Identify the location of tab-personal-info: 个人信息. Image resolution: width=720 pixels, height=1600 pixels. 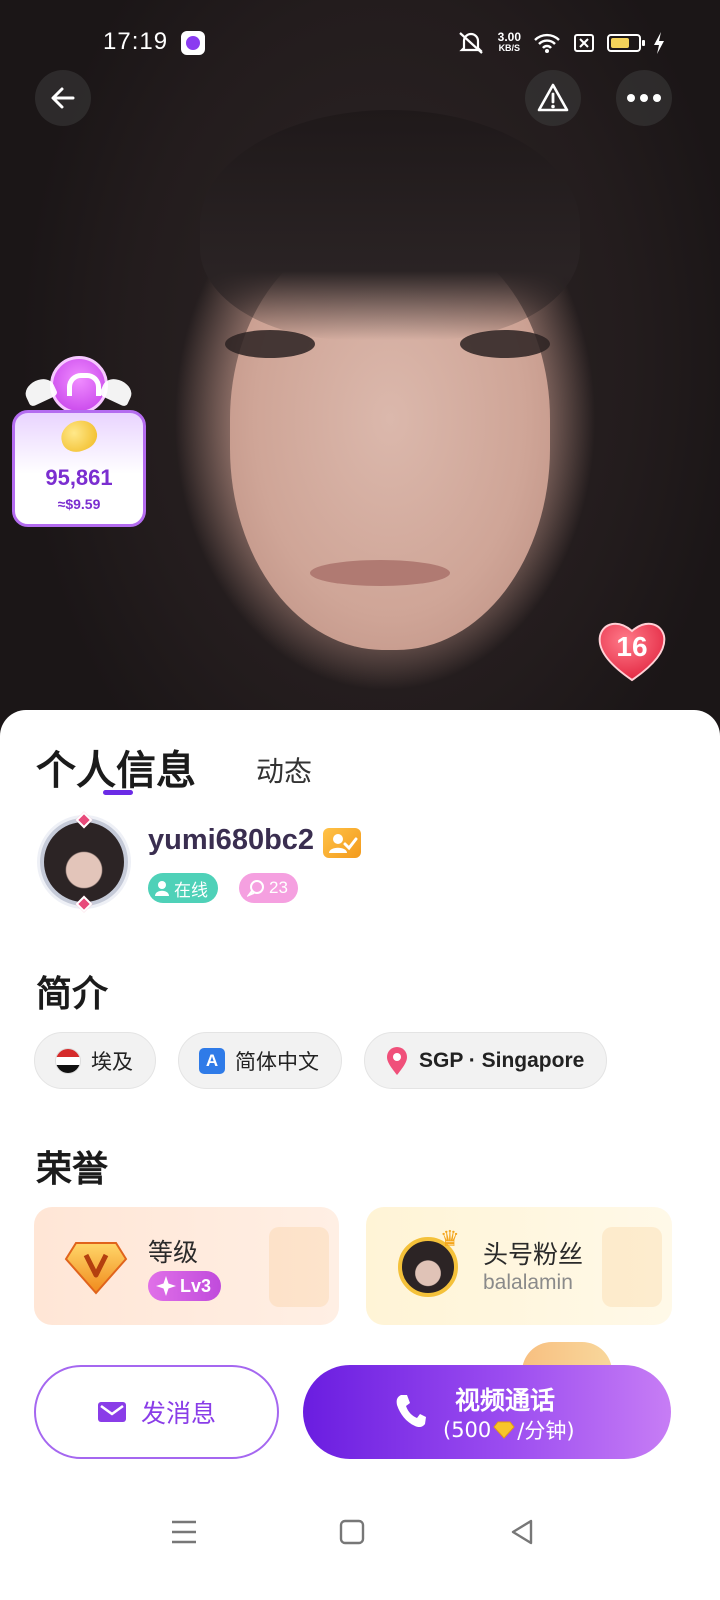
(116, 767).